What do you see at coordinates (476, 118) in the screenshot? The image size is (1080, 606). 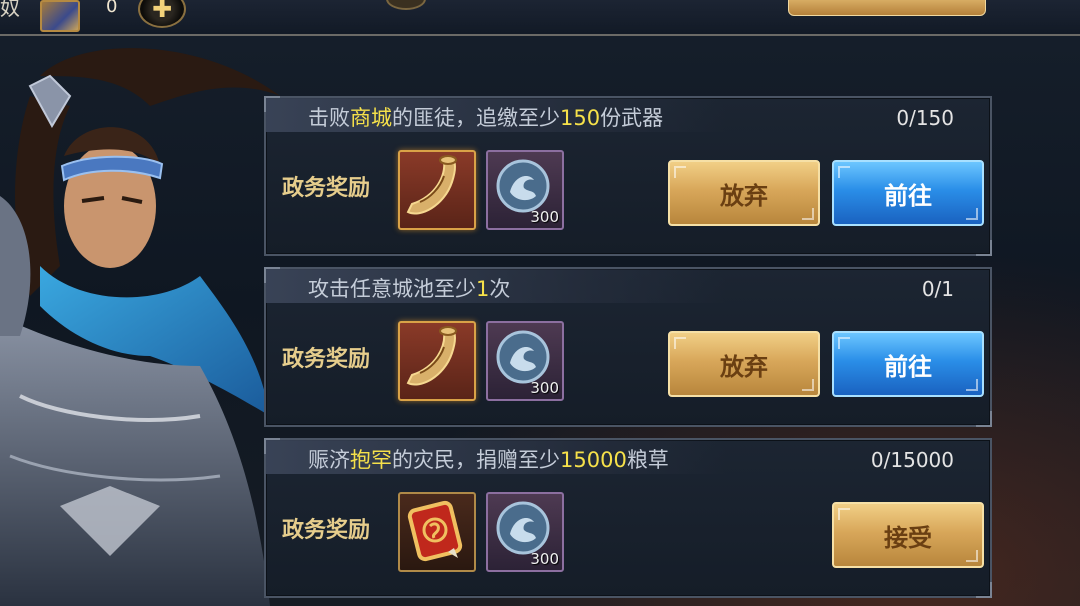 I see `quest-text-part: 的匪徒，追缴至少` at bounding box center [476, 118].